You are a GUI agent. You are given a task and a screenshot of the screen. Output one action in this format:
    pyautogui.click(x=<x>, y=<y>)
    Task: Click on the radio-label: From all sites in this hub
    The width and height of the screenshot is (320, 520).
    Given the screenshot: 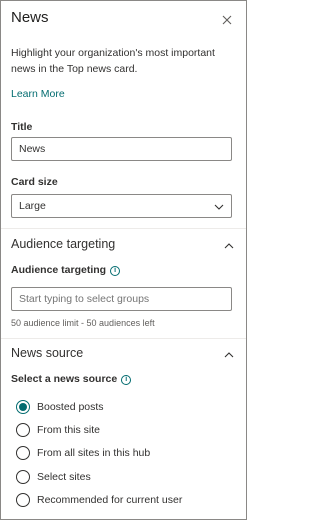 What is the action you would take?
    pyautogui.click(x=94, y=453)
    